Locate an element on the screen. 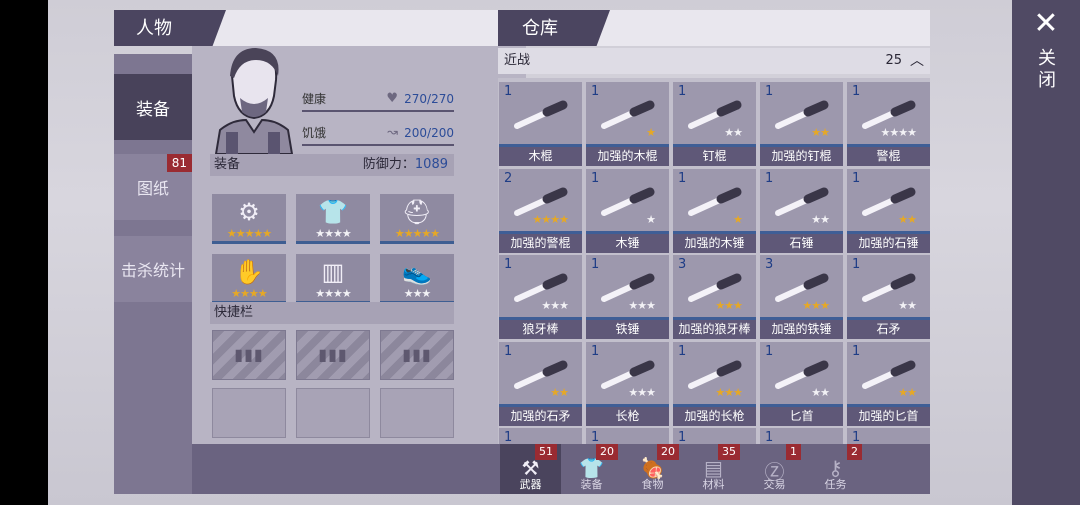 The height and width of the screenshot is (505, 1080). equipment-slot: ⚙ ★★★★★ is located at coordinates (249, 219).